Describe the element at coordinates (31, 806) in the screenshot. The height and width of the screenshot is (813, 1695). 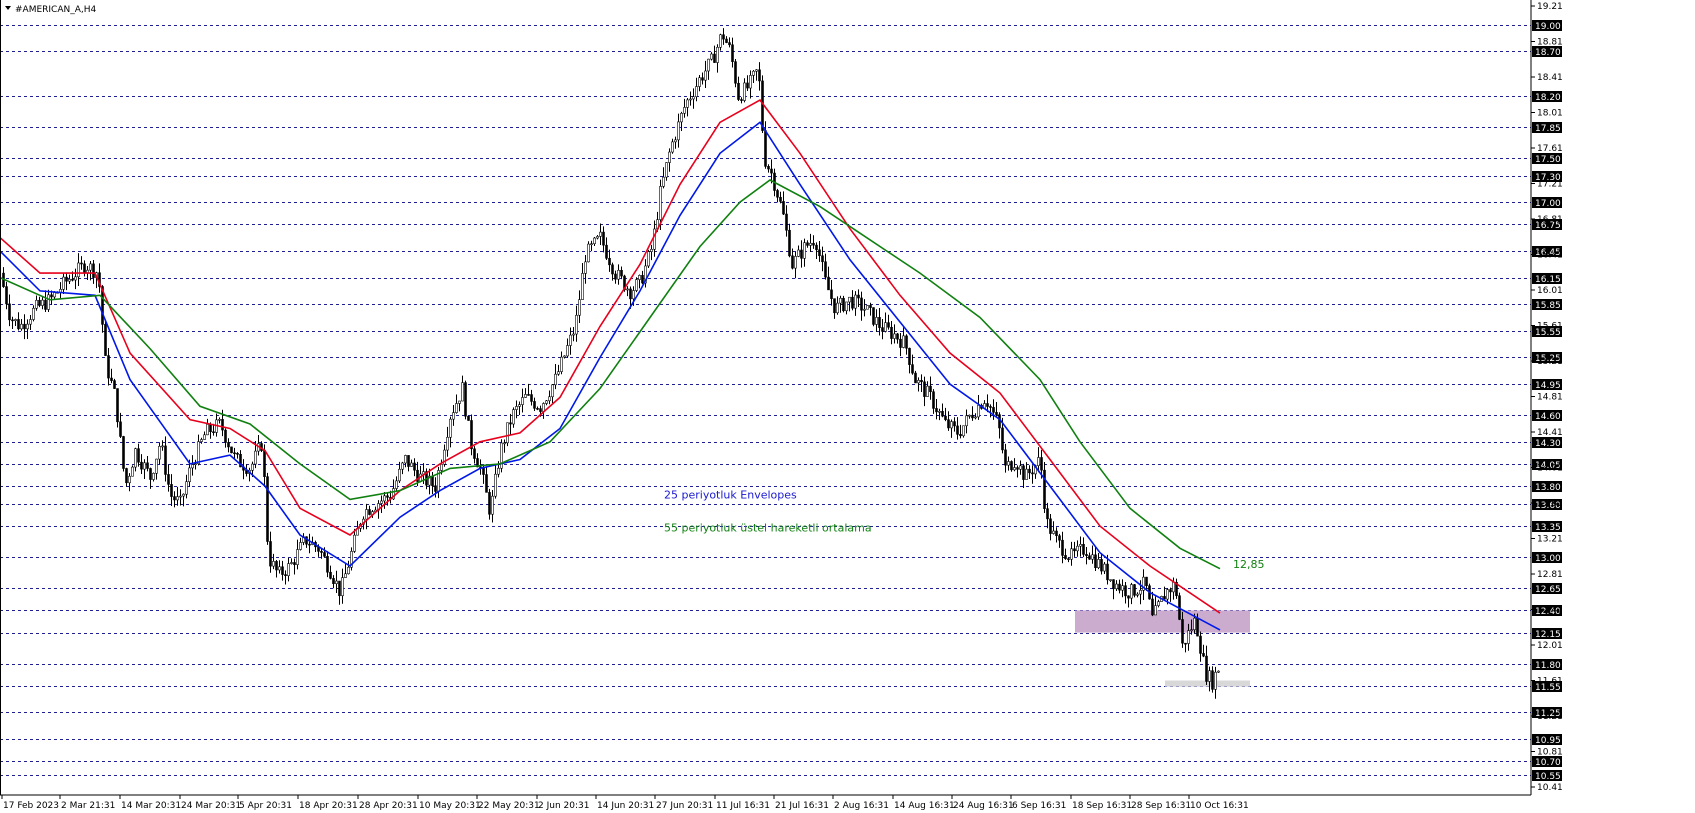
I see `time-tick-label: 17 Feb 2023` at that location.